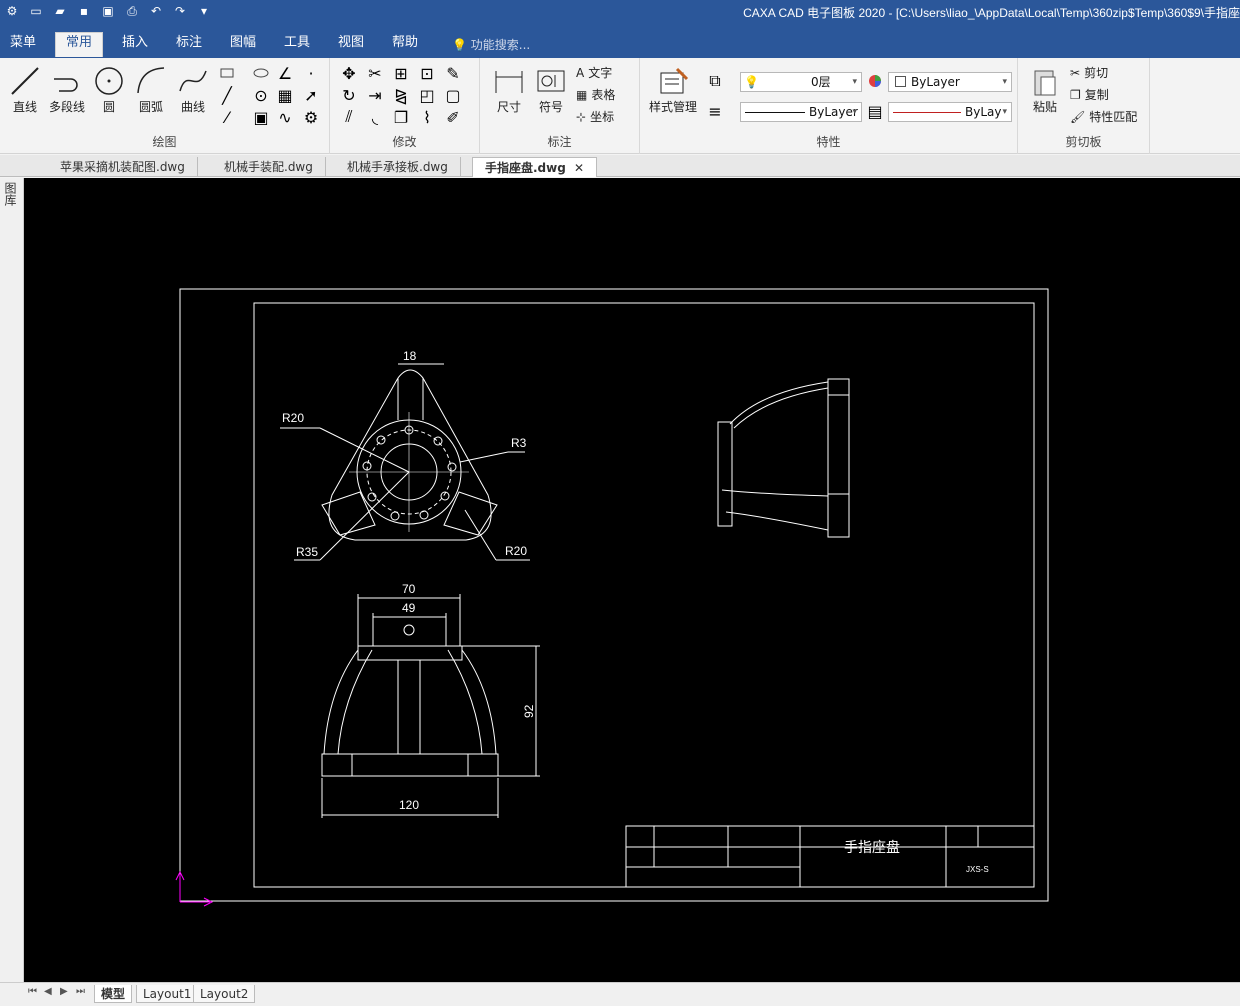  I want to click on redo-icon: ↷, so click(180, 11).